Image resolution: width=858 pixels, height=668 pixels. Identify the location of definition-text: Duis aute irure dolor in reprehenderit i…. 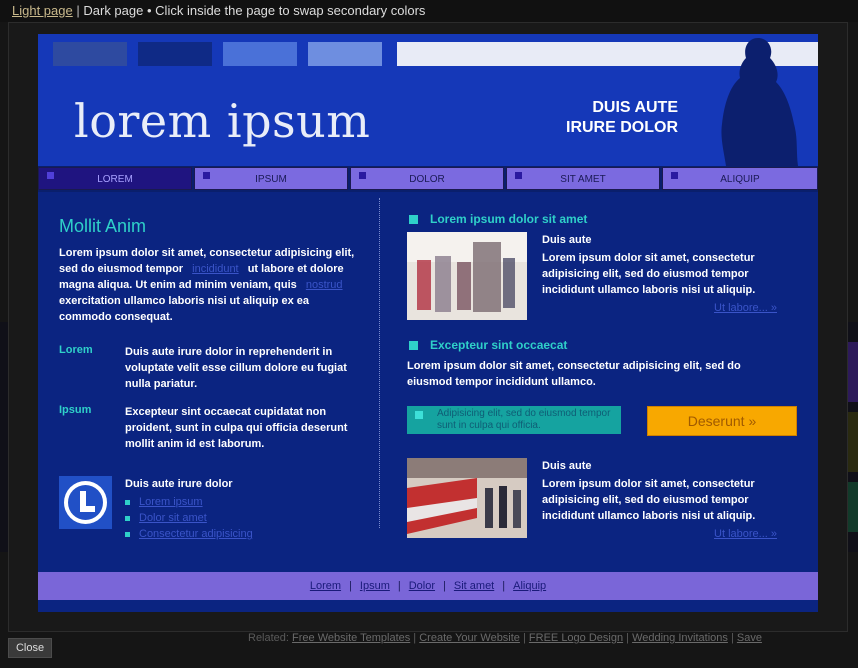
(236, 368).